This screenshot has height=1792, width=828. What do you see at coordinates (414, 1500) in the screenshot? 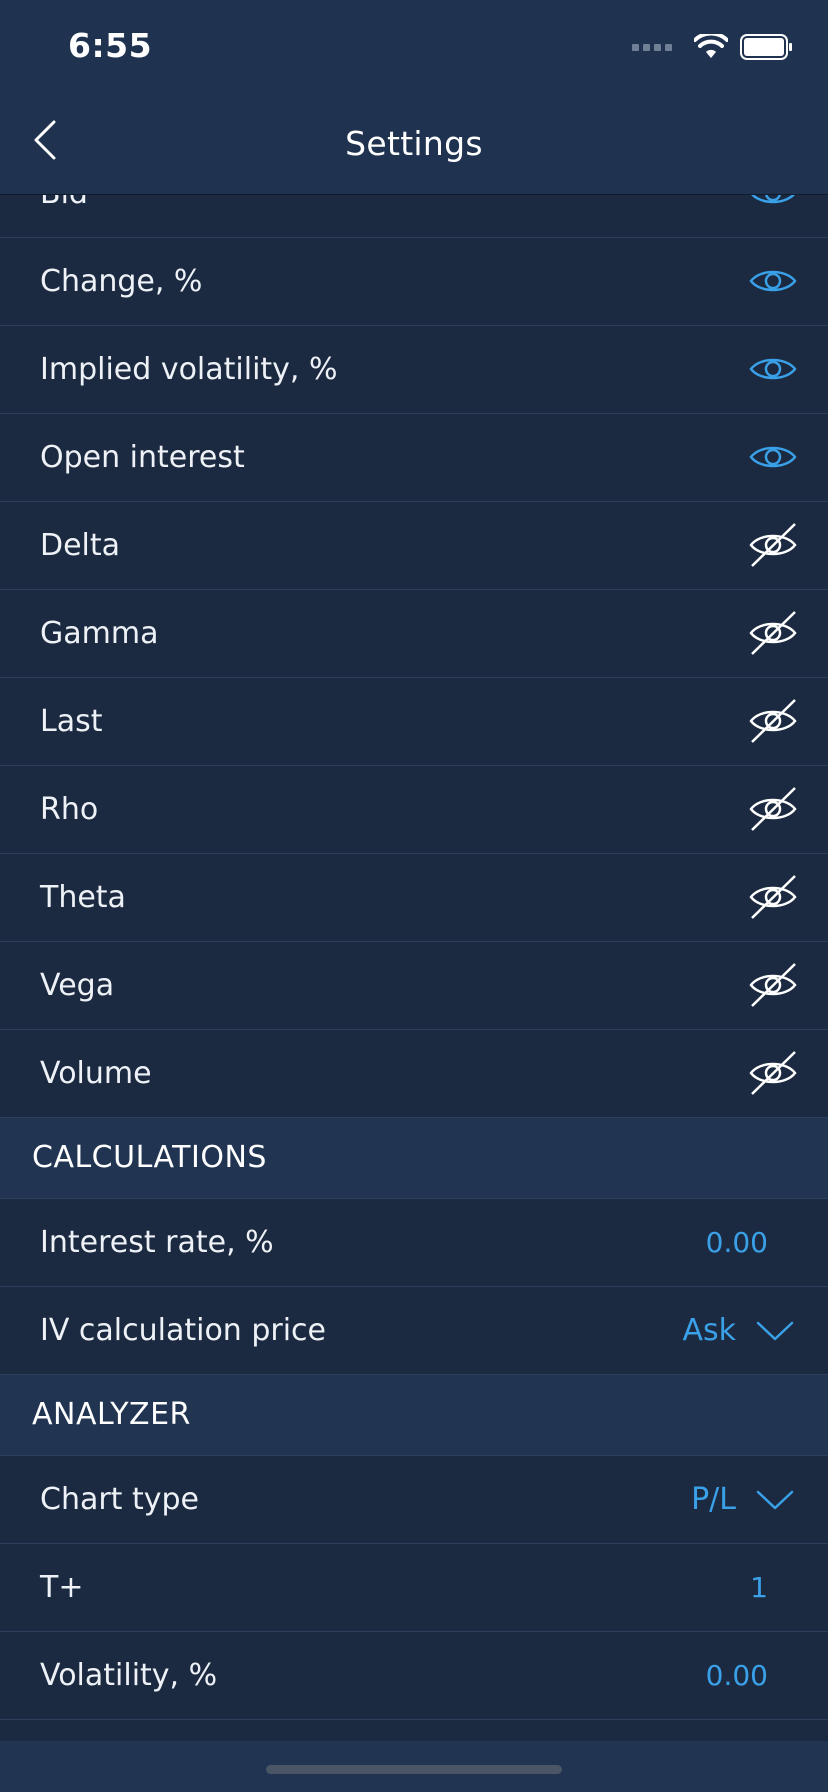
I see `chart-type-row: Chart type P/L` at bounding box center [414, 1500].